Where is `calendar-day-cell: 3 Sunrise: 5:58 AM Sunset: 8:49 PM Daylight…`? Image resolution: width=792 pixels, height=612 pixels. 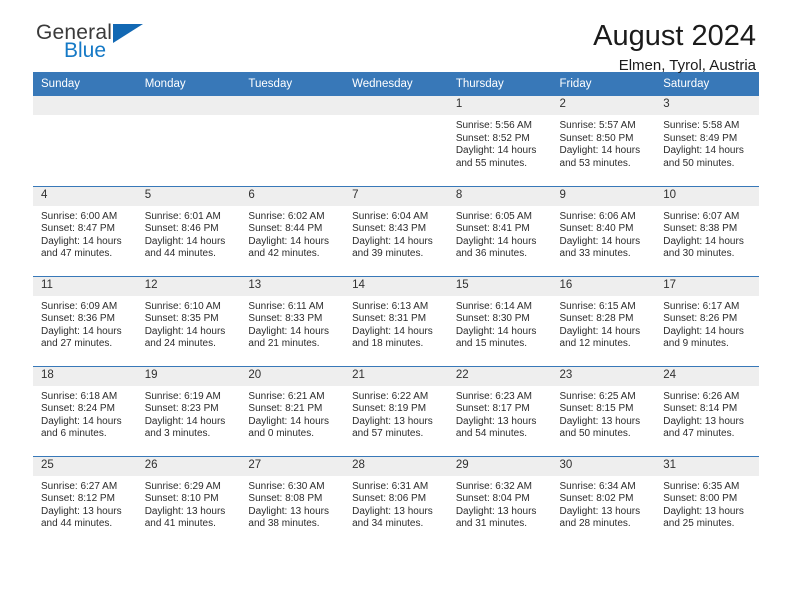
calendar-day-cell: 3 Sunrise: 5:58 AM Sunset: 8:49 PM Daylight… is located at coordinates (707, 141).